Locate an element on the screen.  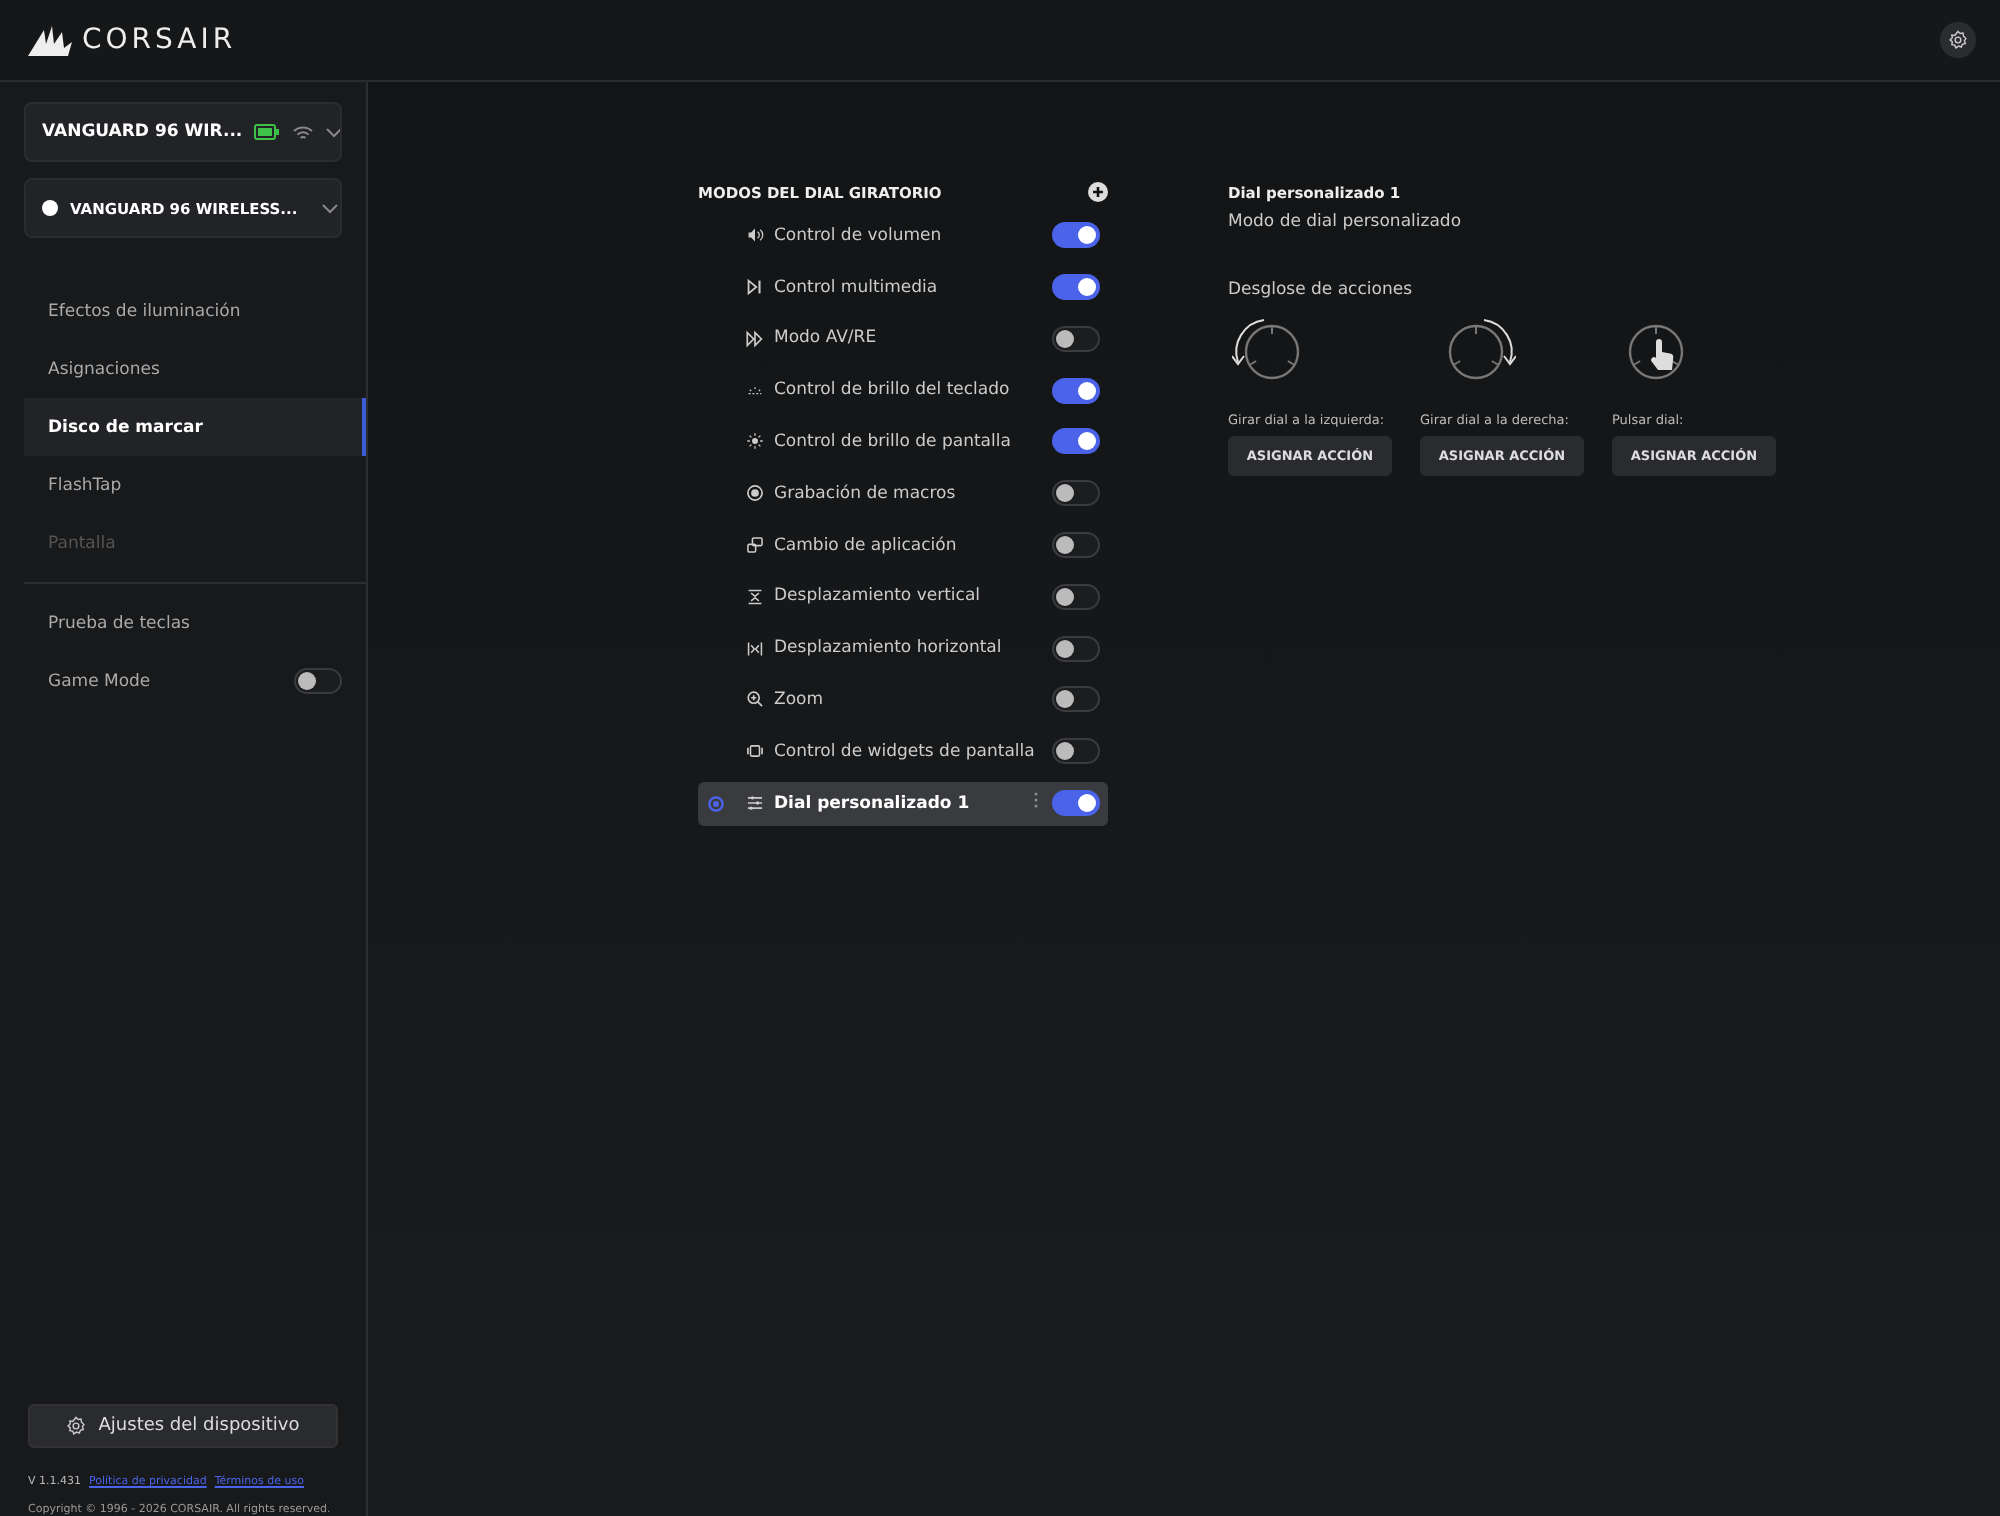
mode-label: Desplazamiento vertical is located at coordinates (908, 596).